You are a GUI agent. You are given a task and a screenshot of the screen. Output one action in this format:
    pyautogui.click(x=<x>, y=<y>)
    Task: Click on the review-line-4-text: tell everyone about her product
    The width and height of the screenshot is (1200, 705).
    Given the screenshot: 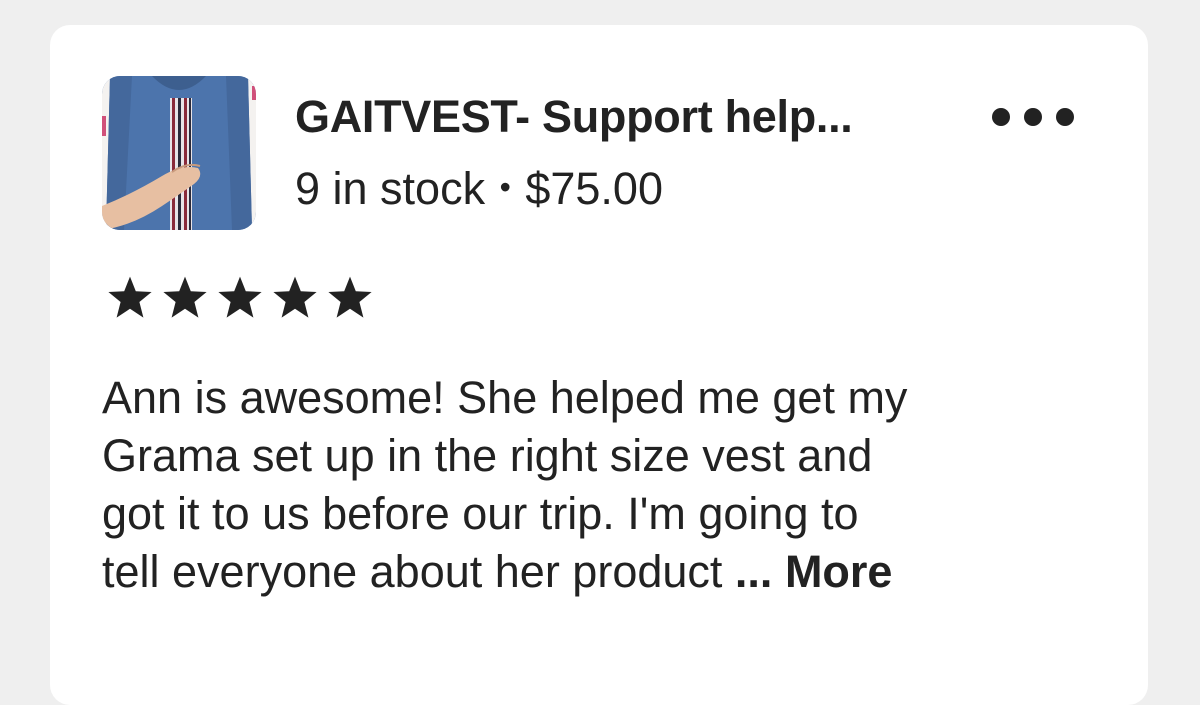 What is the action you would take?
    pyautogui.click(x=418, y=571)
    